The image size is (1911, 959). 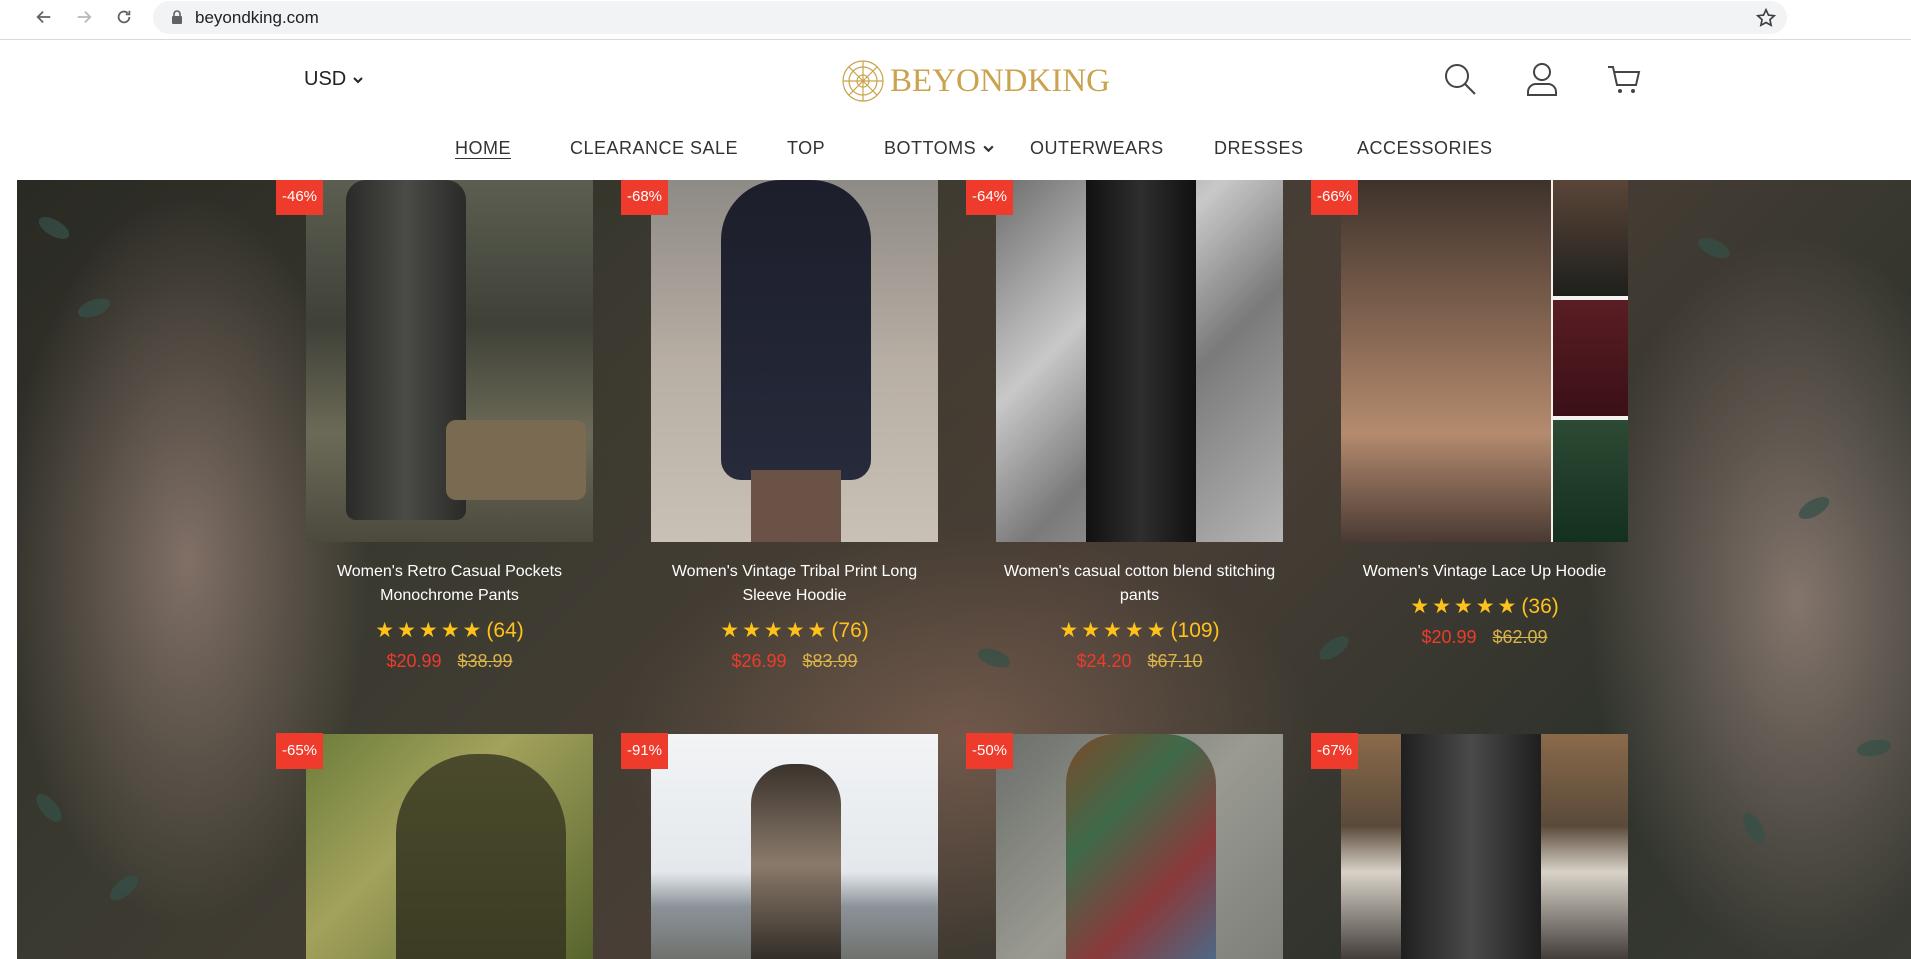 What do you see at coordinates (970, 17) in the screenshot?
I see `address-bar: beyondking.com` at bounding box center [970, 17].